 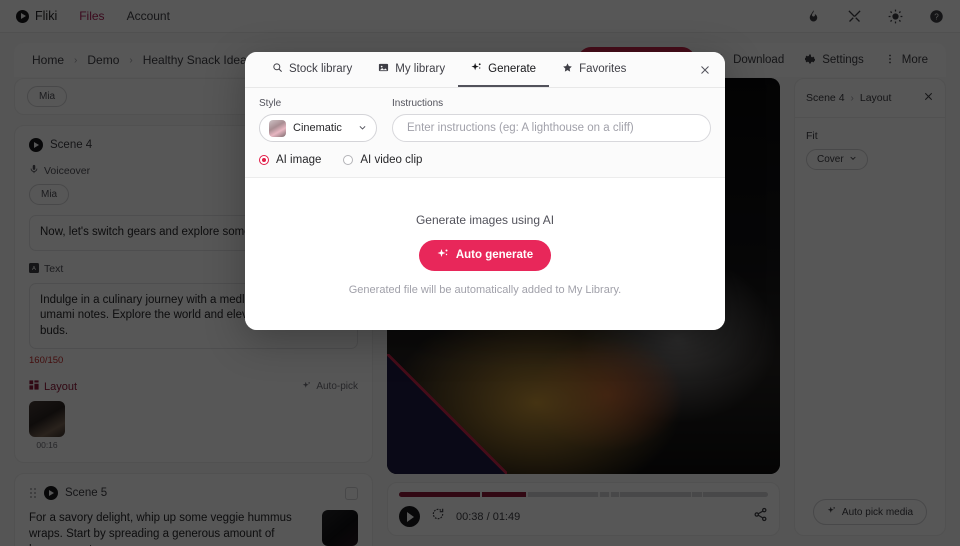 I want to click on auto-generate-button: Auto generate, so click(x=485, y=255).